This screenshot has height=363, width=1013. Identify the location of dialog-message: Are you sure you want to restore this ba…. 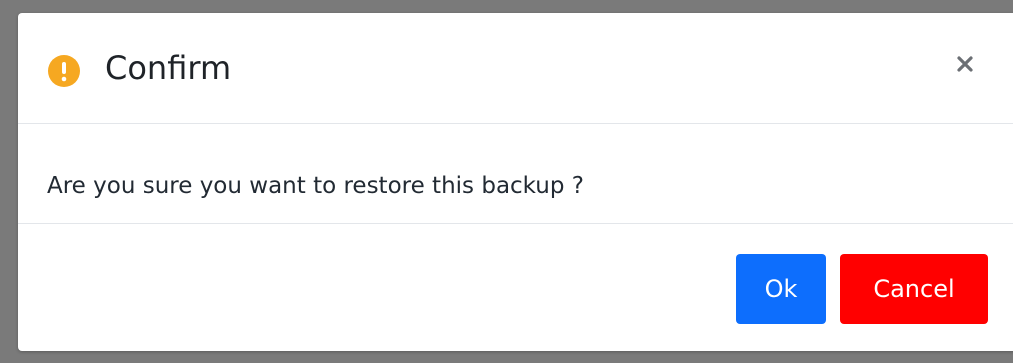
(315, 186).